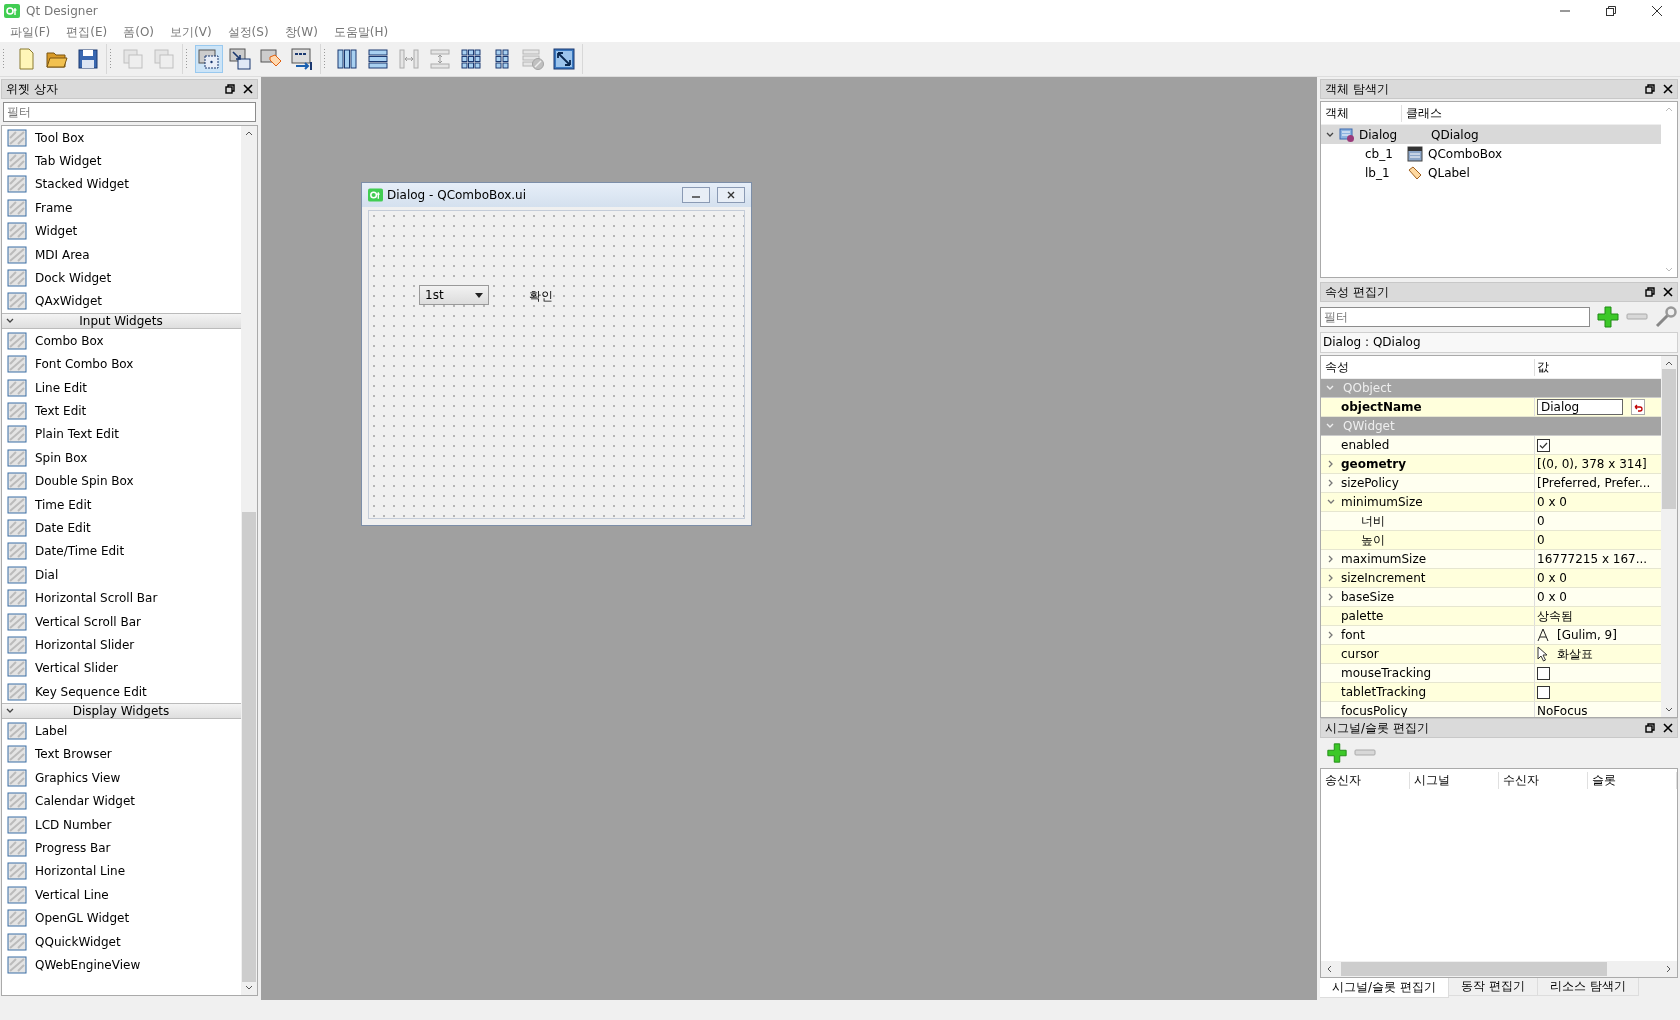 This screenshot has height=1020, width=1680. Describe the element at coordinates (1361, 113) in the screenshot. I see `column-header: 객체` at that location.